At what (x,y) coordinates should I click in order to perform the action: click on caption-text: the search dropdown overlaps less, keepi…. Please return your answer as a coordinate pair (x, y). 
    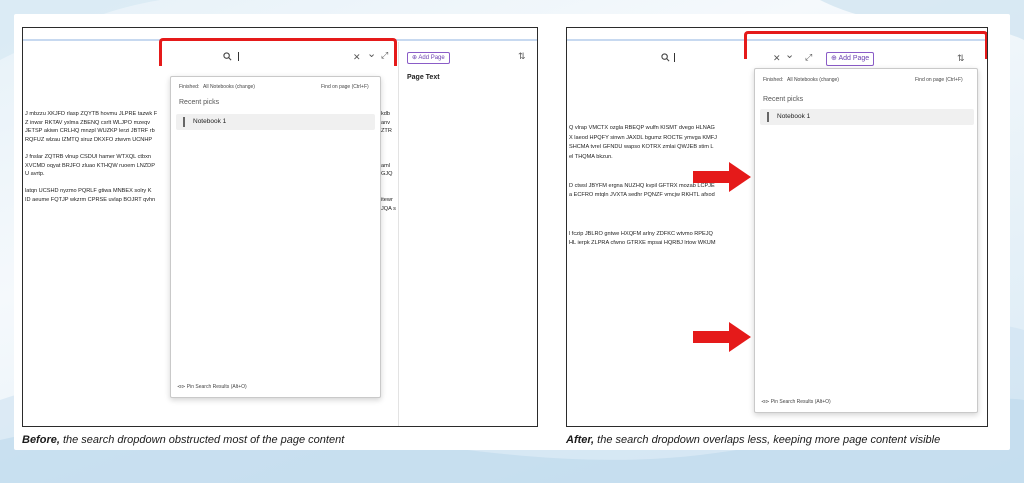
    Looking at the image, I should click on (767, 440).